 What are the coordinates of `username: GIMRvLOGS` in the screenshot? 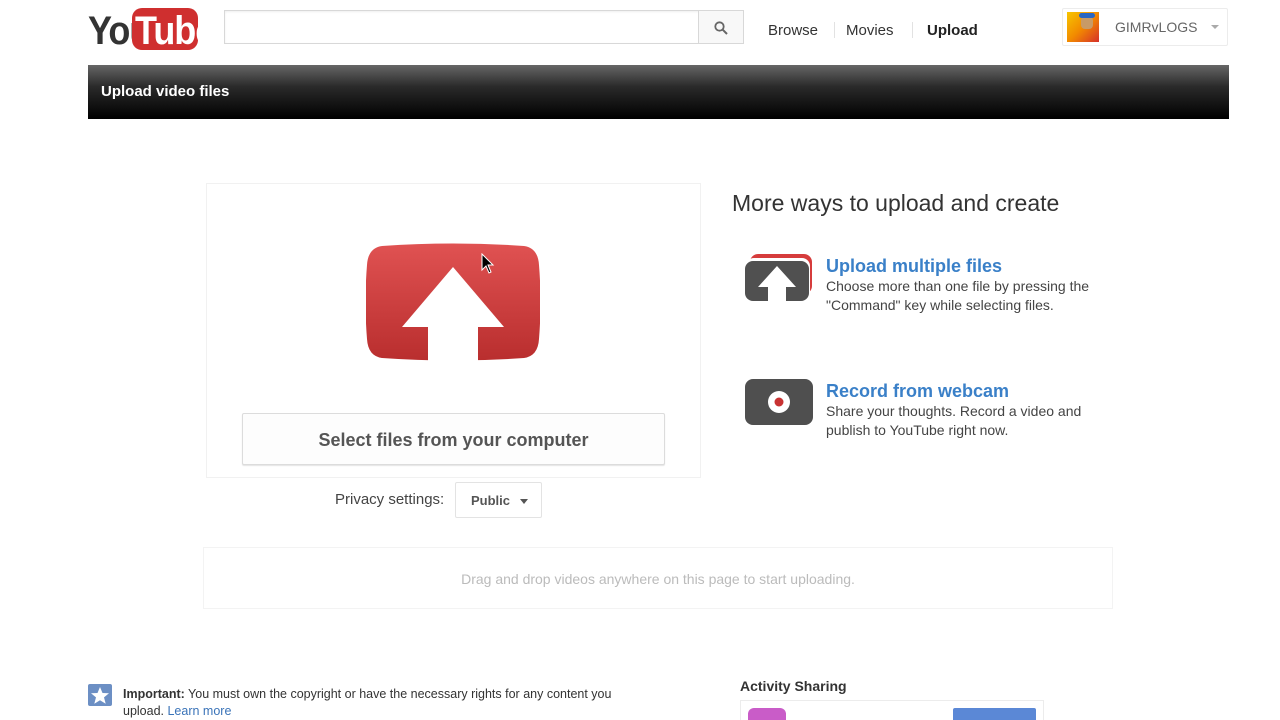 It's located at (1156, 27).